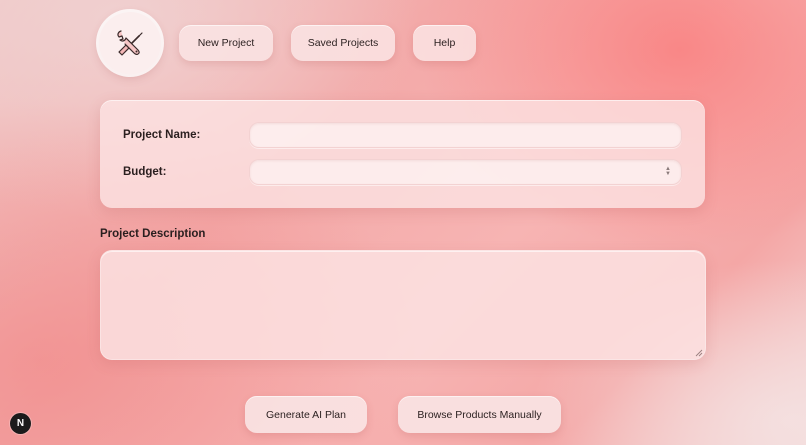  What do you see at coordinates (465, 135) in the screenshot?
I see `project-name-input` at bounding box center [465, 135].